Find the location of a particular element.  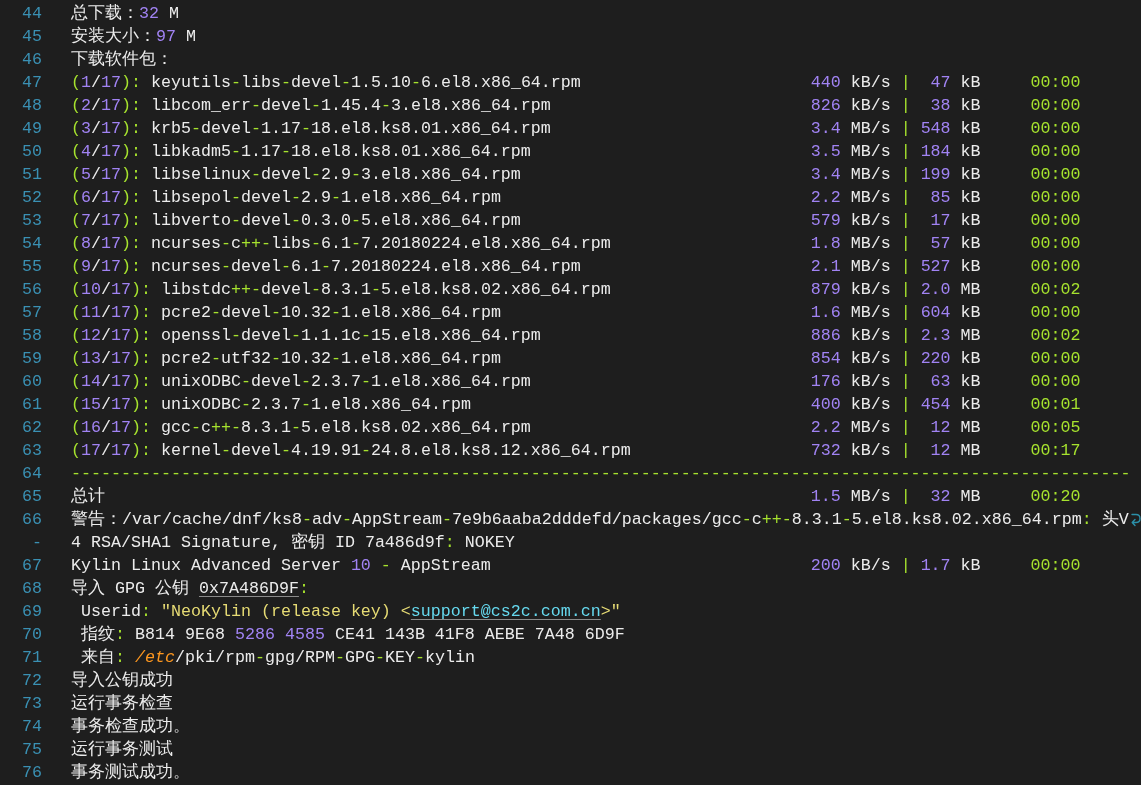

code-line: (13/17): pcre2-utf32-10.32-1.el8.x86_64.rpm 854 kB/s | 220 kB 00:00 is located at coordinates (576, 359).